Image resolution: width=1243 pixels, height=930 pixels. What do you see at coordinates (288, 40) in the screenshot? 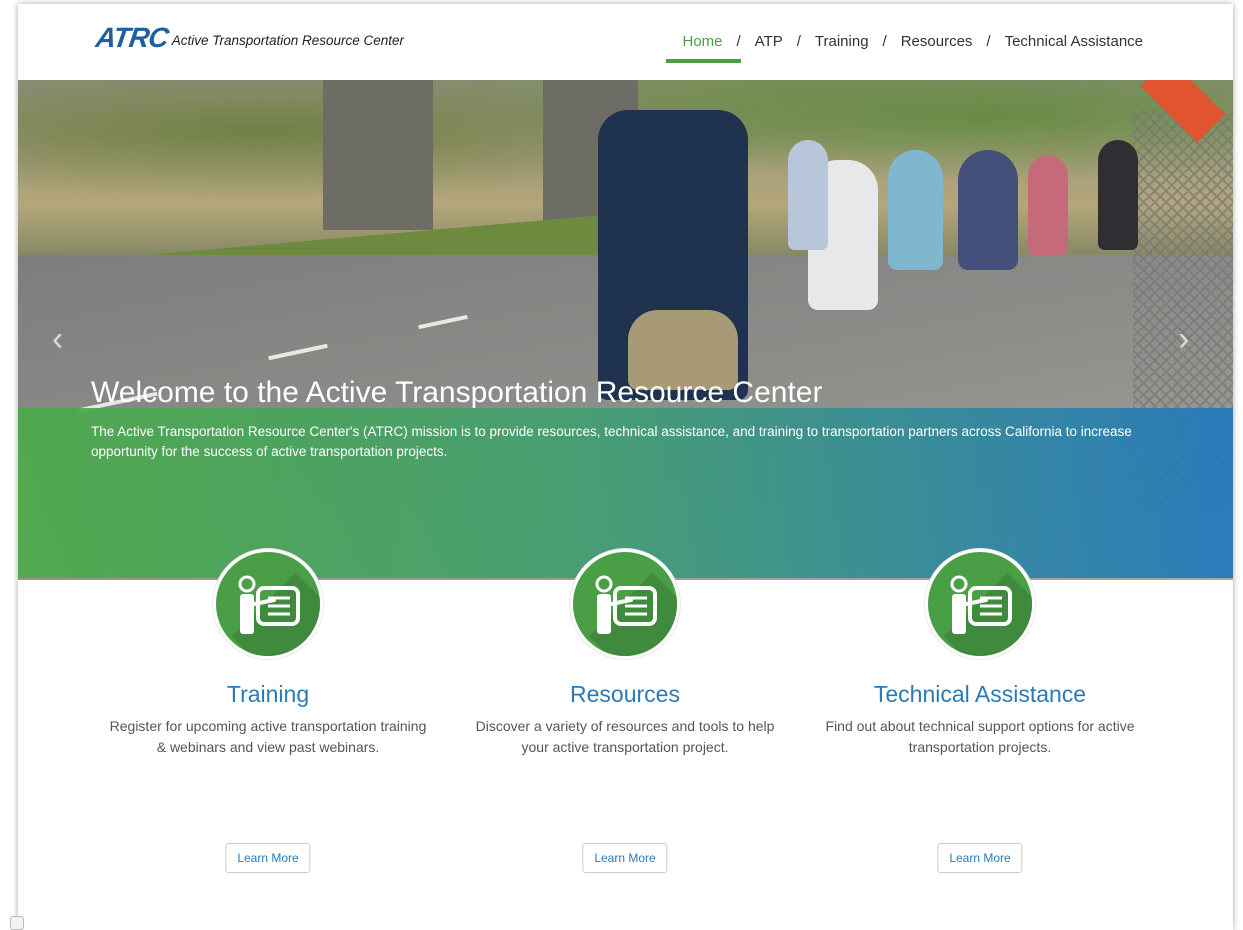
I see `logo-text: Active Transportation Resource Center` at bounding box center [288, 40].